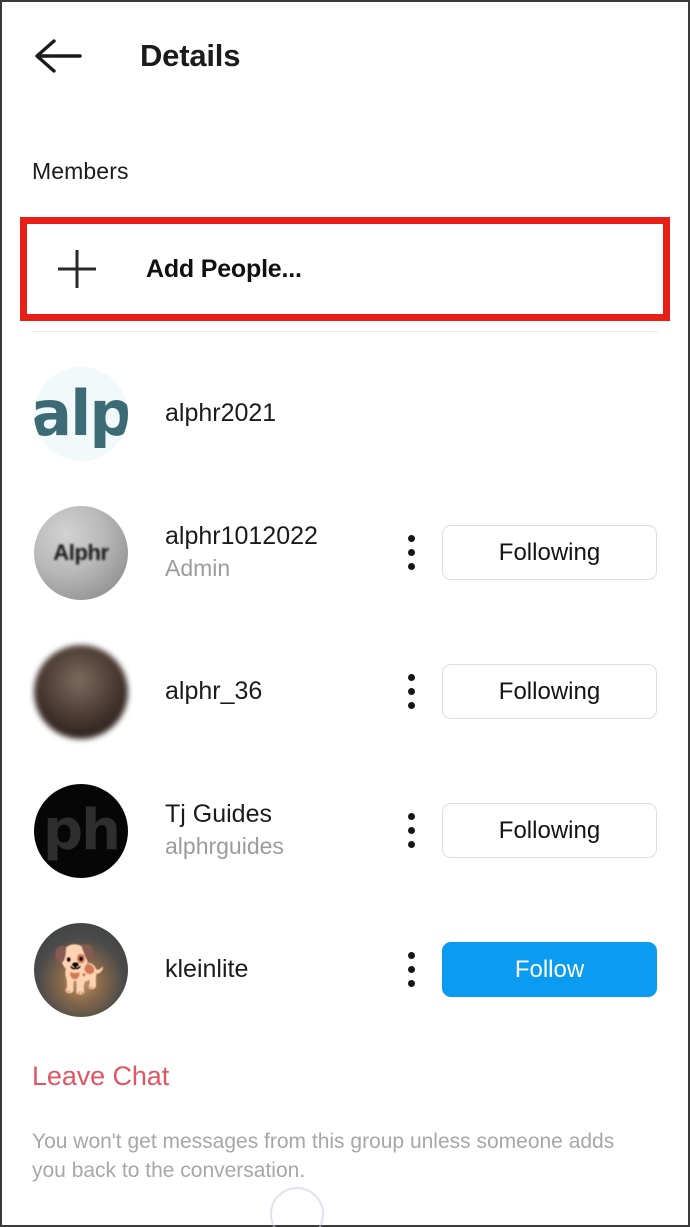  Describe the element at coordinates (279, 414) in the screenshot. I see `member-text: alphr2021` at that location.